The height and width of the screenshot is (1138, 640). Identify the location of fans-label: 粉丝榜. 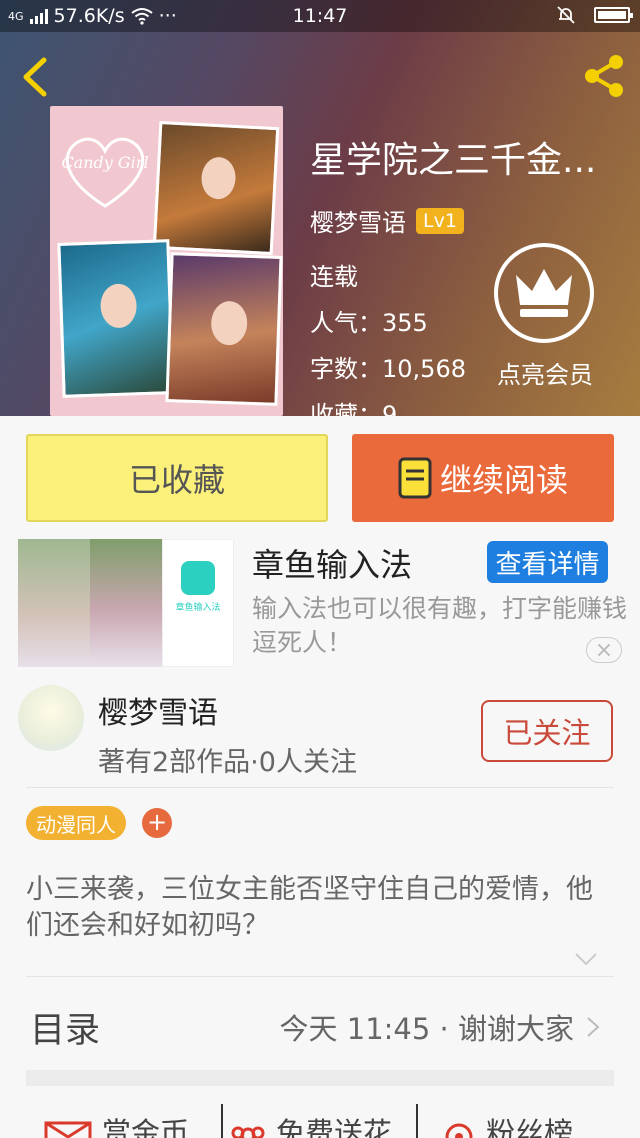
(530, 1127).